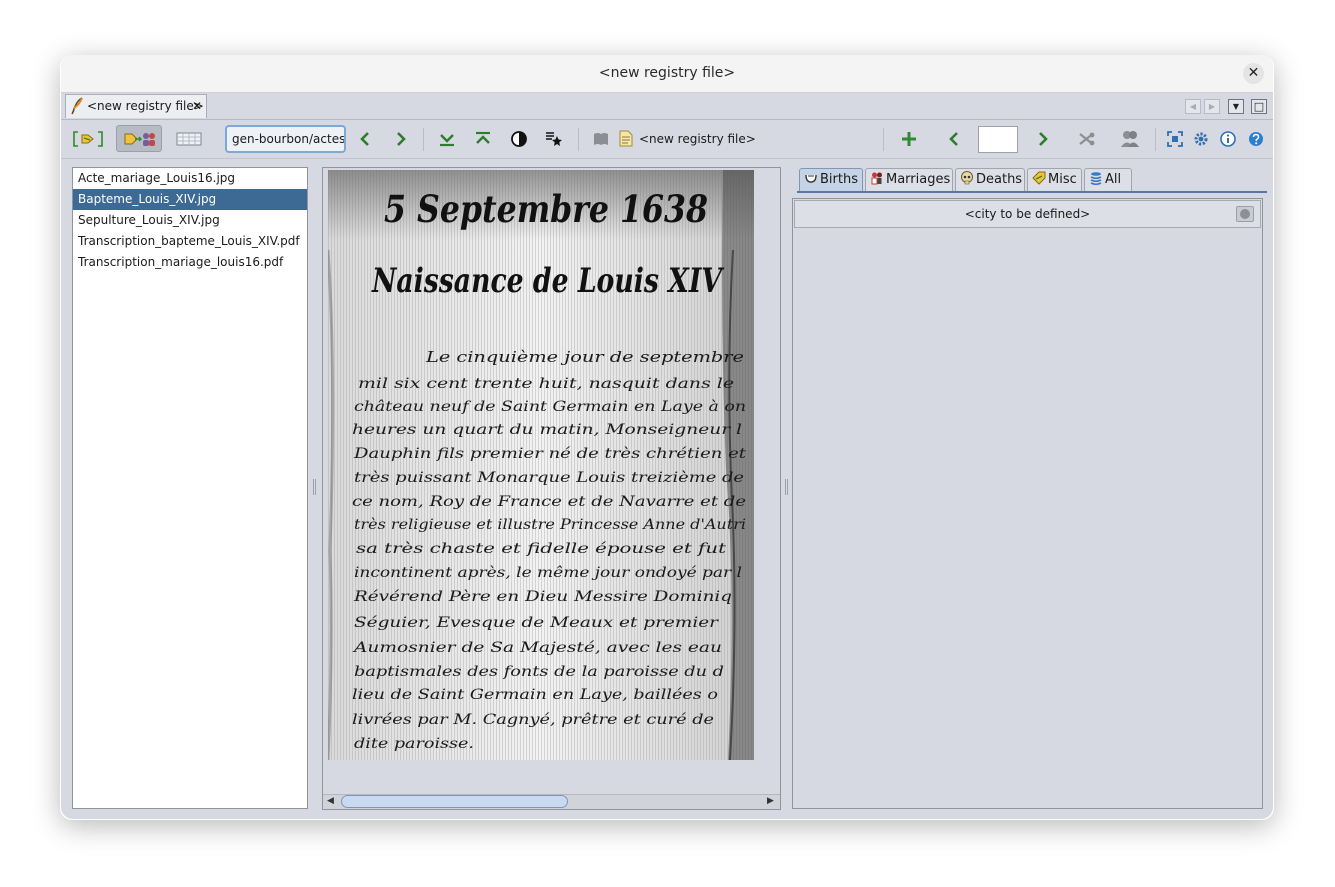 This screenshot has width=1335, height=887. I want to click on scroll-top-button, so click(483, 138).